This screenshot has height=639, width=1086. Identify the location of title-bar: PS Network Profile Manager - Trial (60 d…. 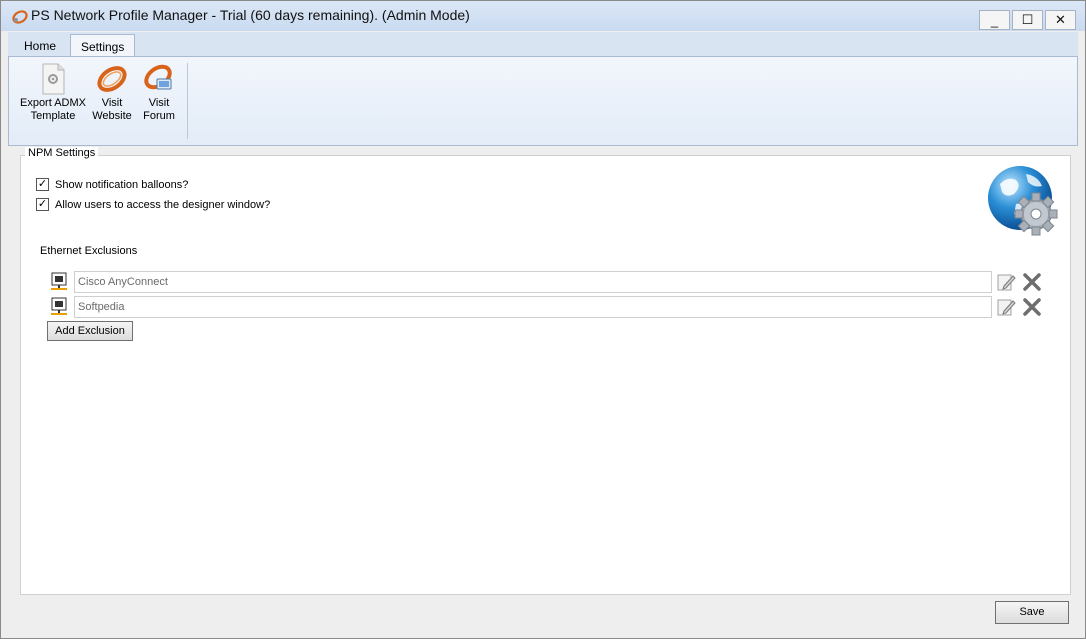
(543, 16).